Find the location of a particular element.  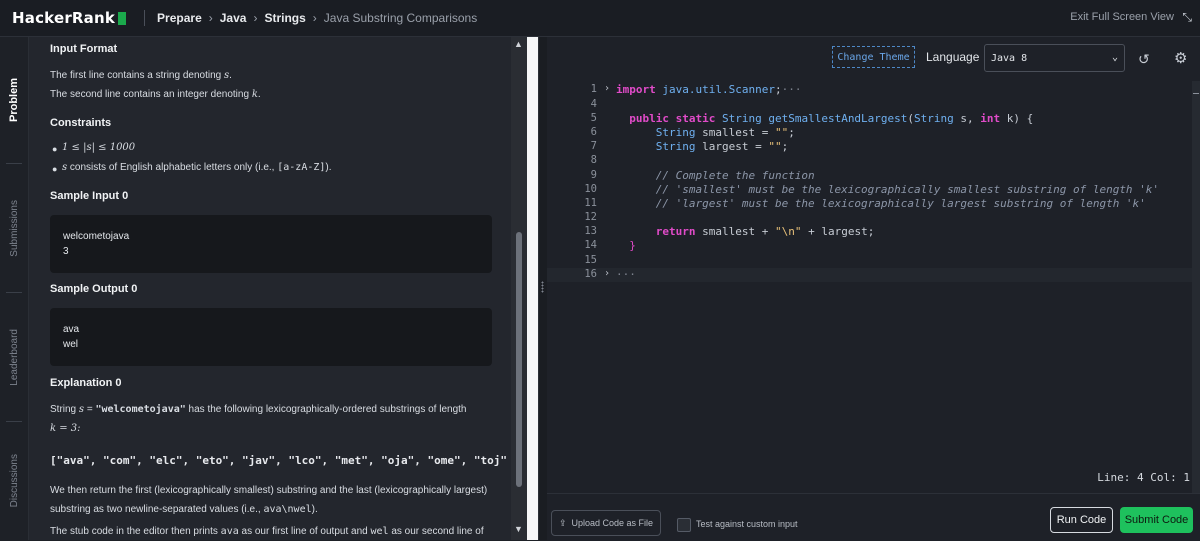

code-text: return smallest + "\n" + largest; is located at coordinates (765, 231).